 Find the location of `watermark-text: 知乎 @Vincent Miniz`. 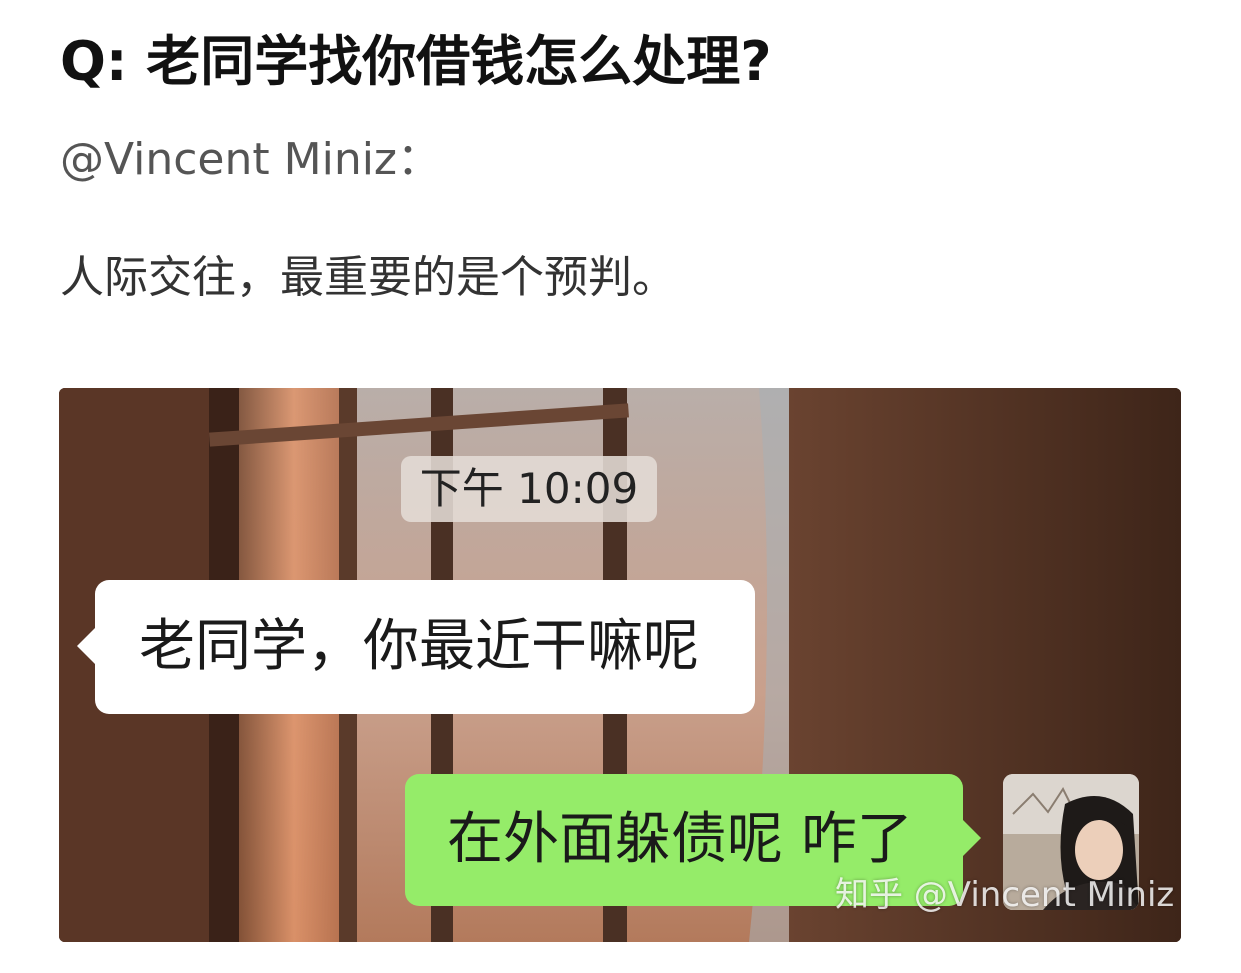

watermark-text: 知乎 @Vincent Miniz is located at coordinates (1005, 895).